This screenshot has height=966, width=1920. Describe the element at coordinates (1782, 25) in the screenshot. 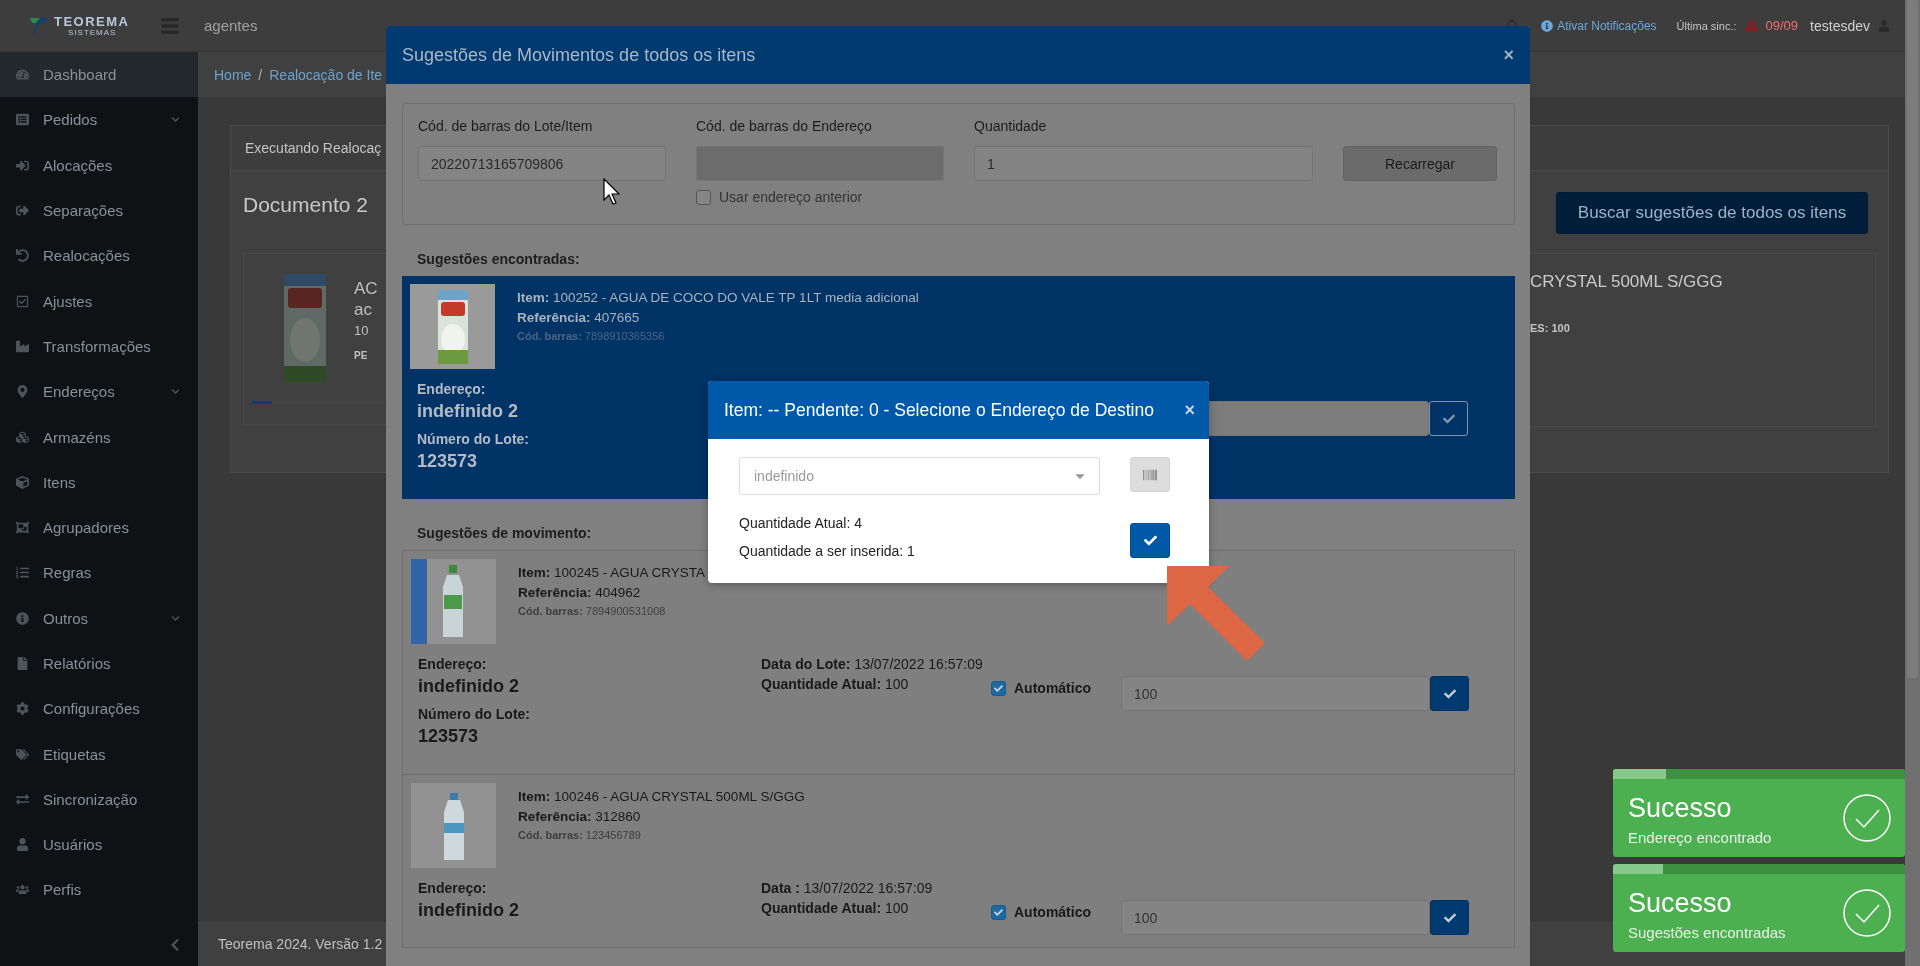

I see `sync-date: 09/09` at that location.